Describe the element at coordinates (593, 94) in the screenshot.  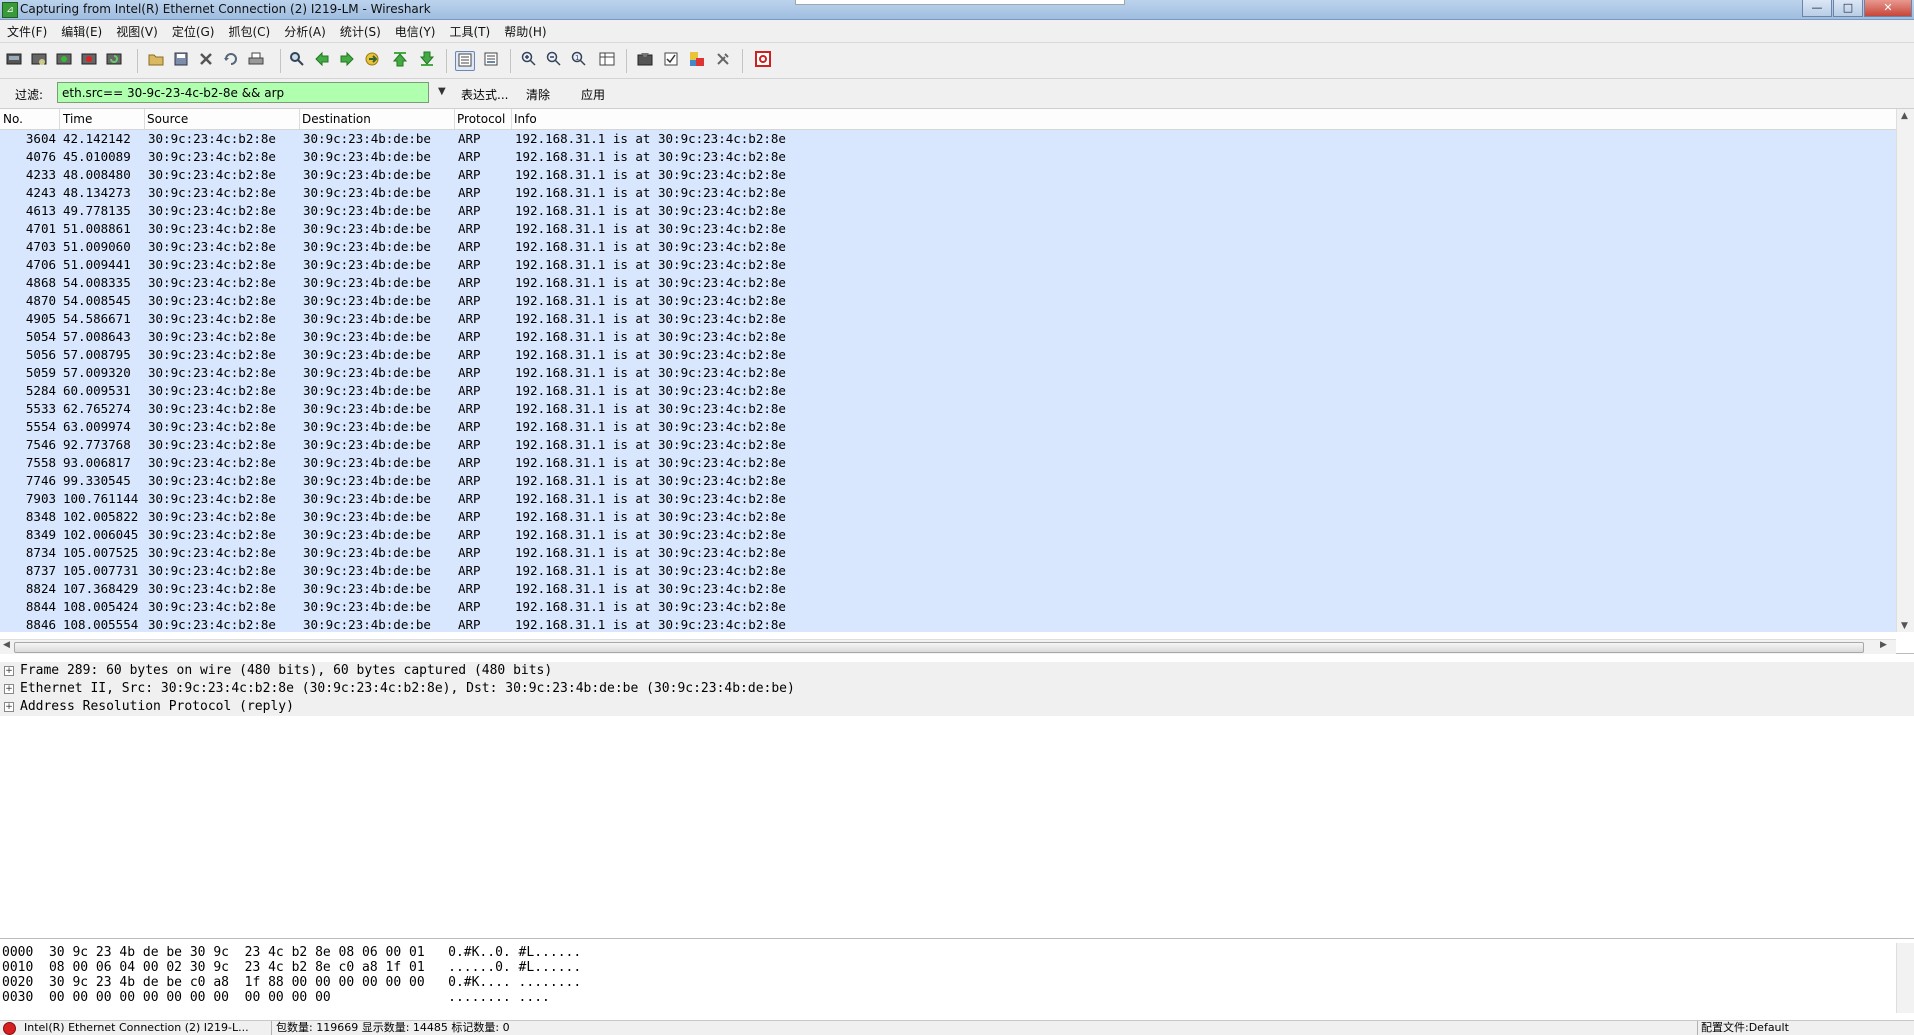
I see `apply-button: 应用` at that location.